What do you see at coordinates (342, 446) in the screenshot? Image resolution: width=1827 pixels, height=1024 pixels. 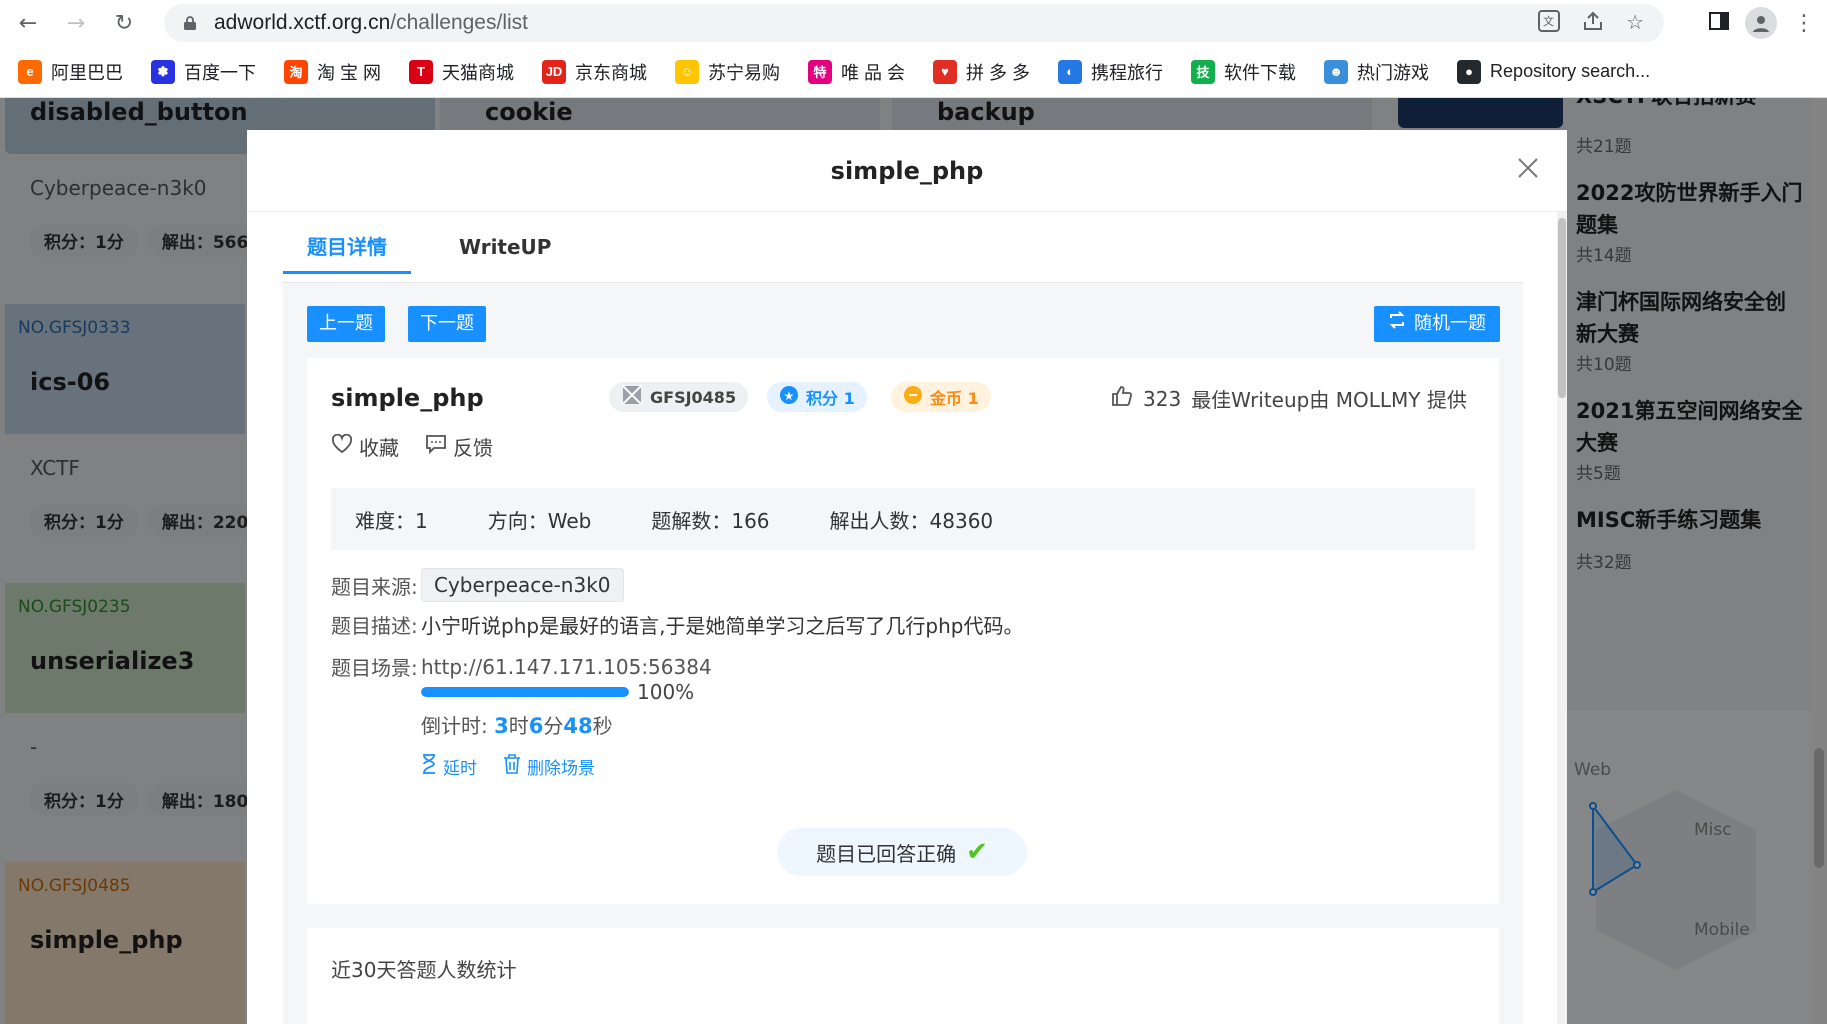 I see `heart-icon` at bounding box center [342, 446].